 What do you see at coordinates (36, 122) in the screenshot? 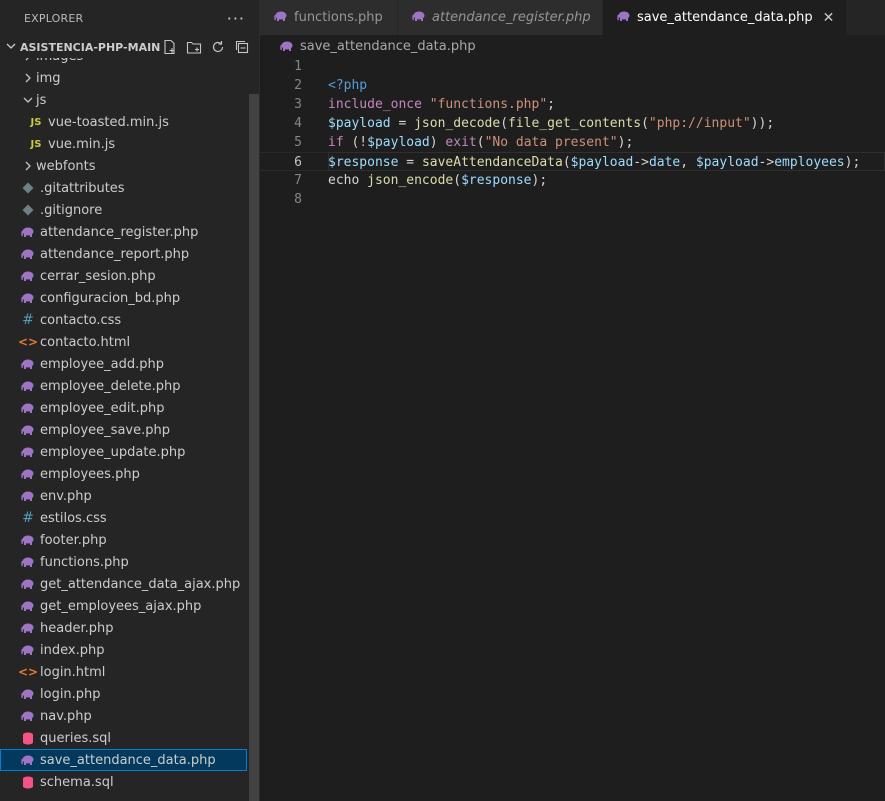
I see `js-file-icon: JS` at bounding box center [36, 122].